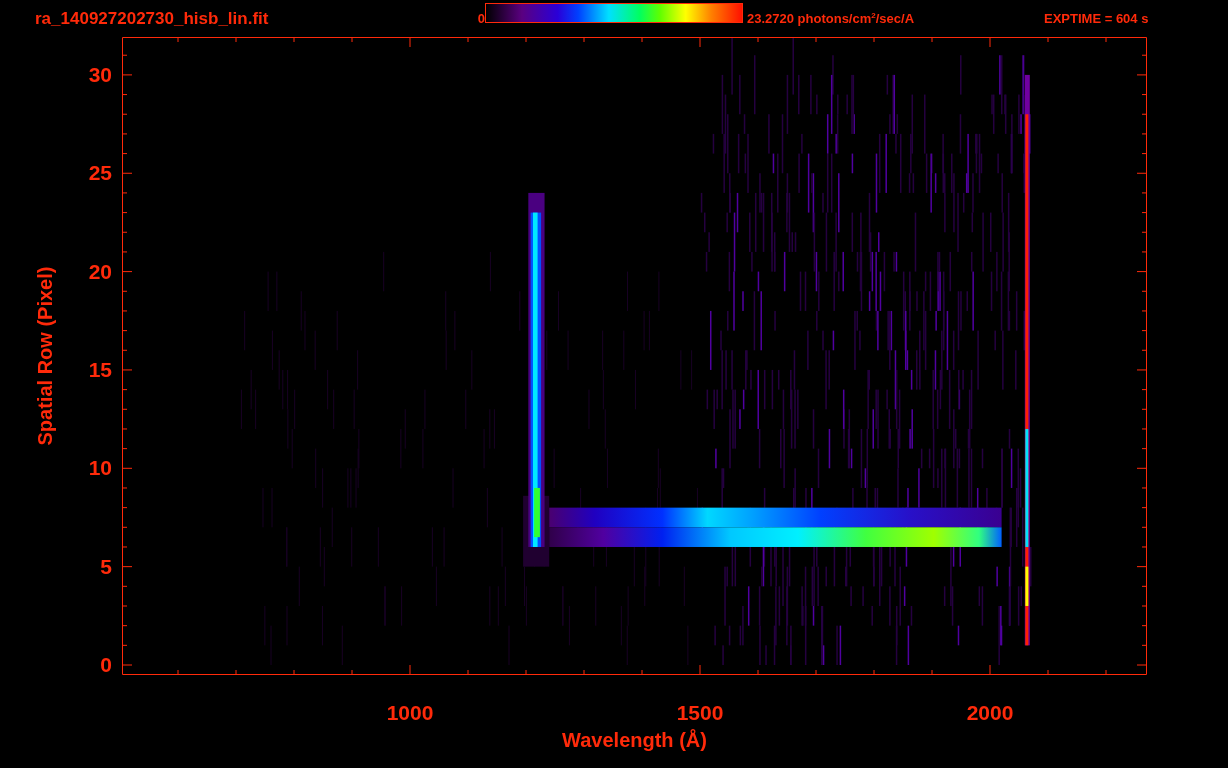 This screenshot has height=768, width=1228. What do you see at coordinates (990, 713) in the screenshot?
I see `x-tick-label: 2000` at bounding box center [990, 713].